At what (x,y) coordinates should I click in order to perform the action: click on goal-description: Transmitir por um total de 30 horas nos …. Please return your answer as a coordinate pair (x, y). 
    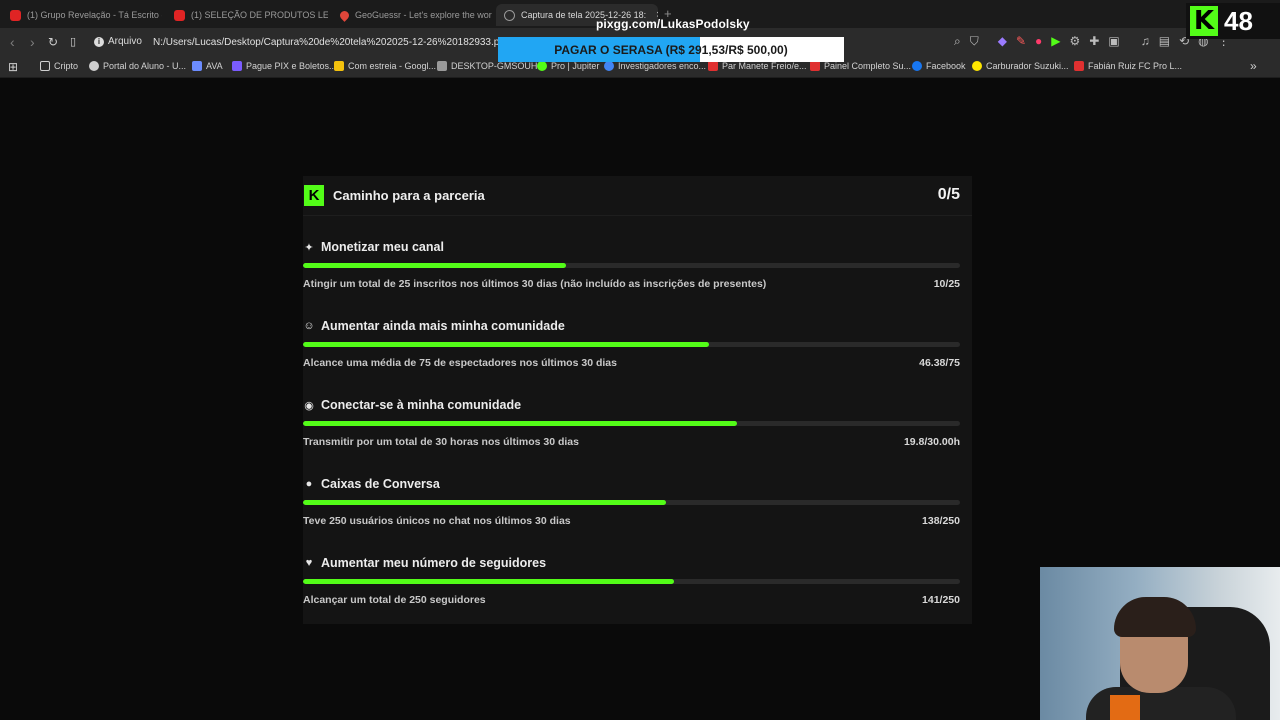
    Looking at the image, I should click on (441, 442).